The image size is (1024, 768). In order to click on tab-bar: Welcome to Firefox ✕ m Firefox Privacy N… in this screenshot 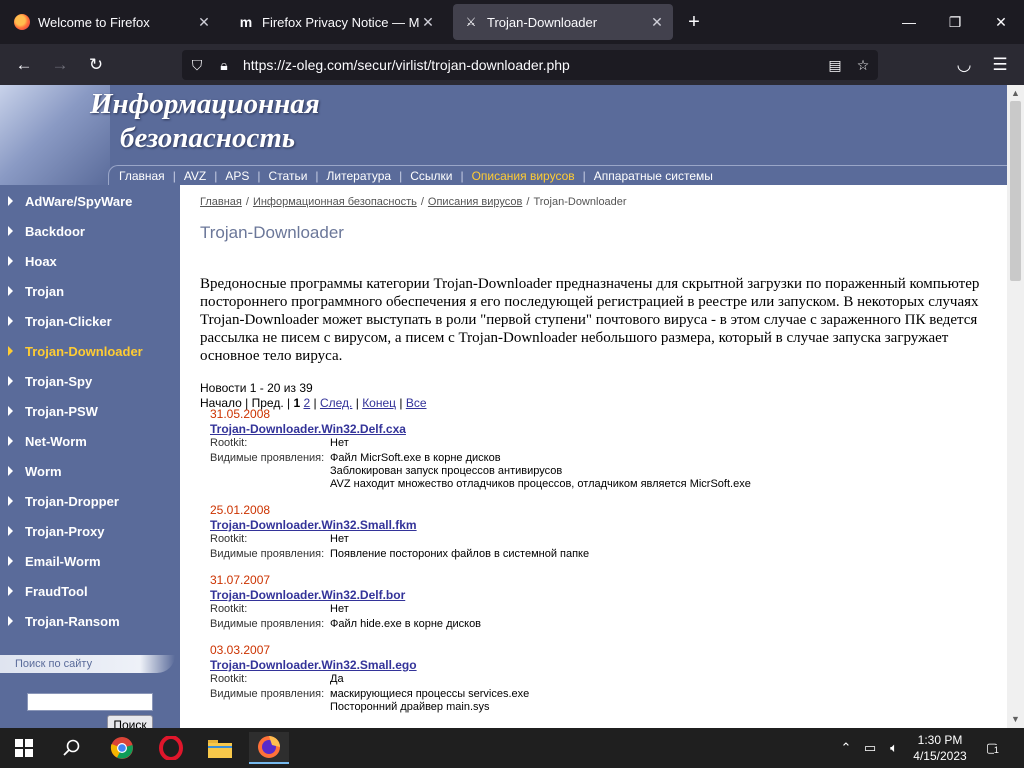, I will do `click(512, 22)`.